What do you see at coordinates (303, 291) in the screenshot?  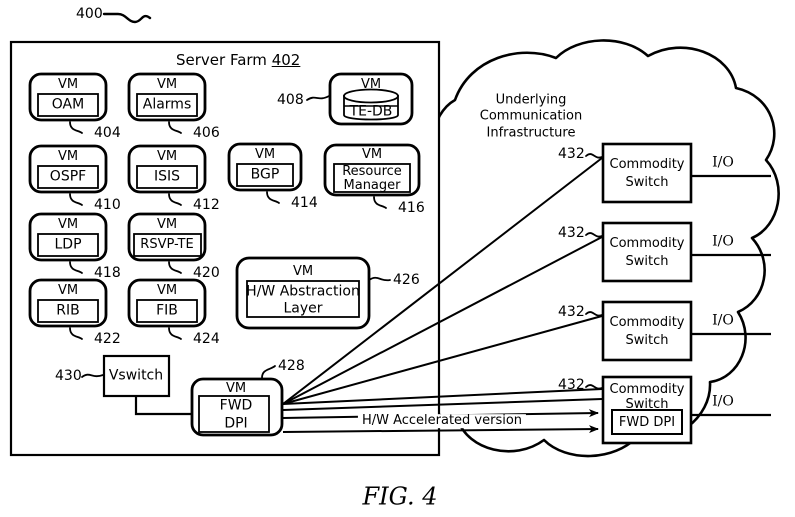 I see `vm-hw-abstraction-line1: H/W Abstraction` at bounding box center [303, 291].